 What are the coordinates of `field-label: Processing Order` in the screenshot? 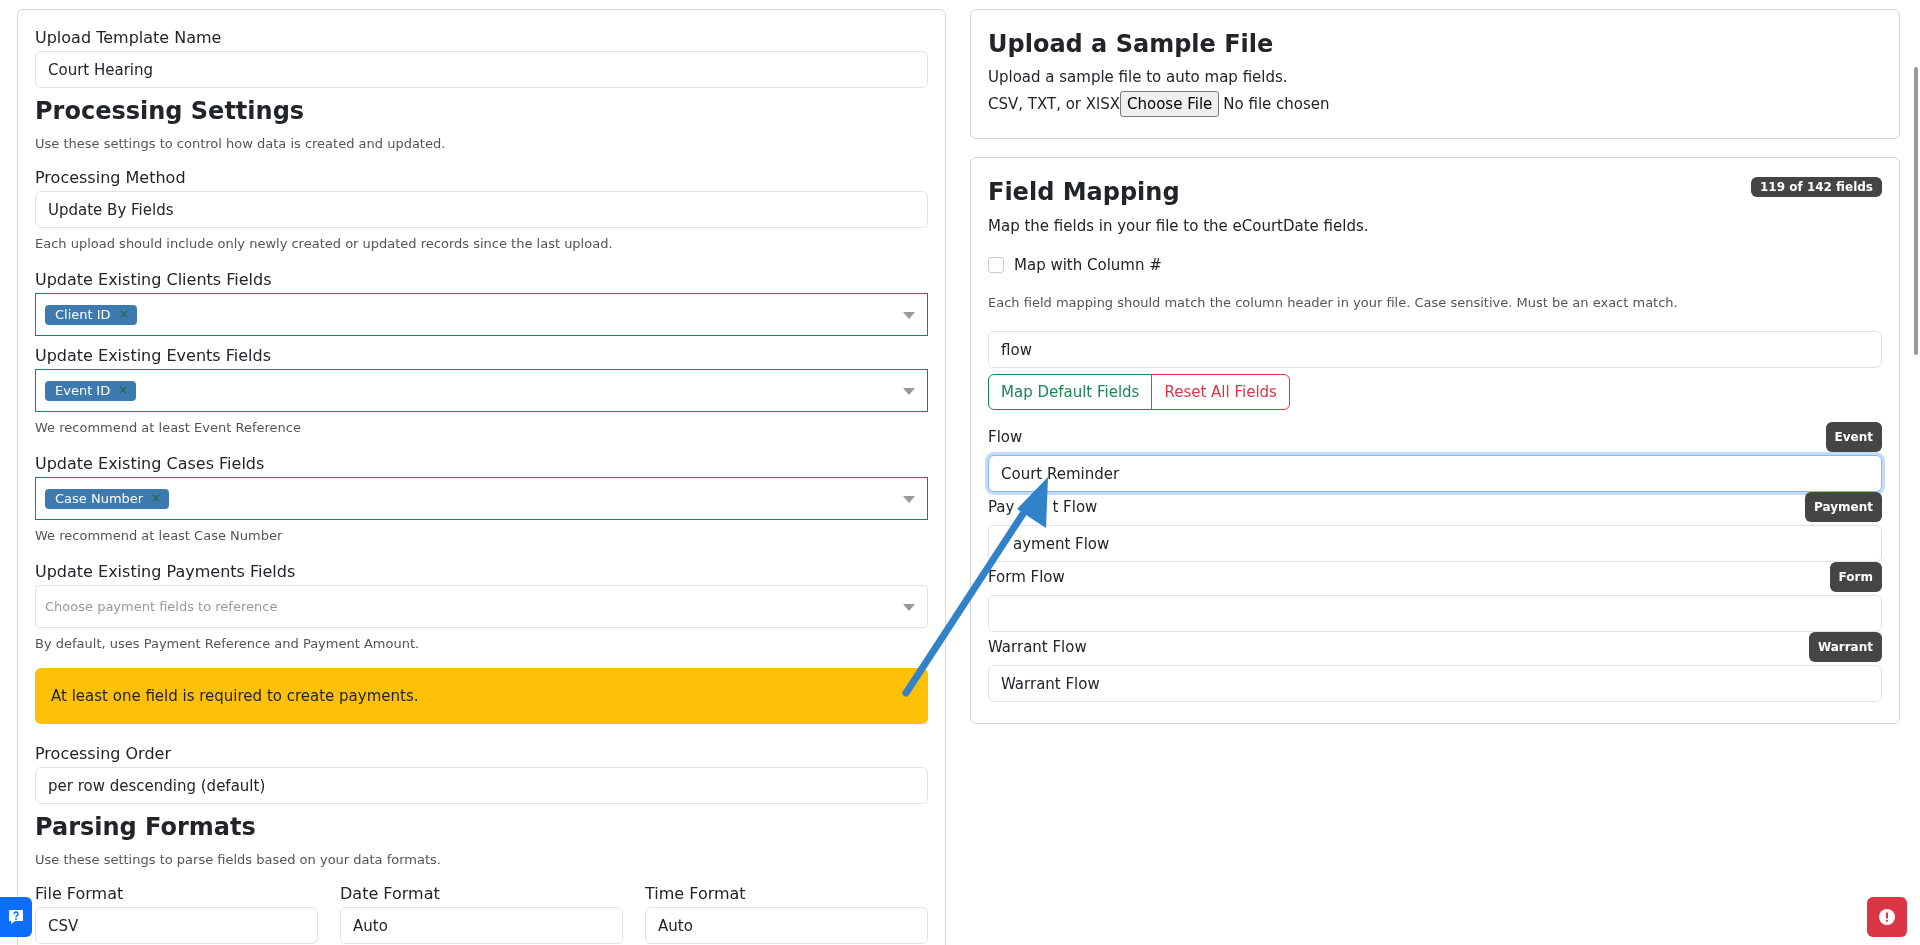 It's located at (103, 754).